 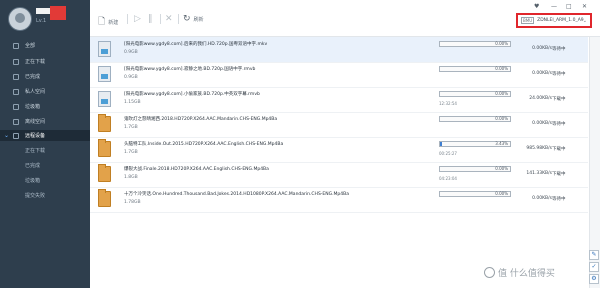 I want to click on play-icon: ▷, so click(x=137, y=19).